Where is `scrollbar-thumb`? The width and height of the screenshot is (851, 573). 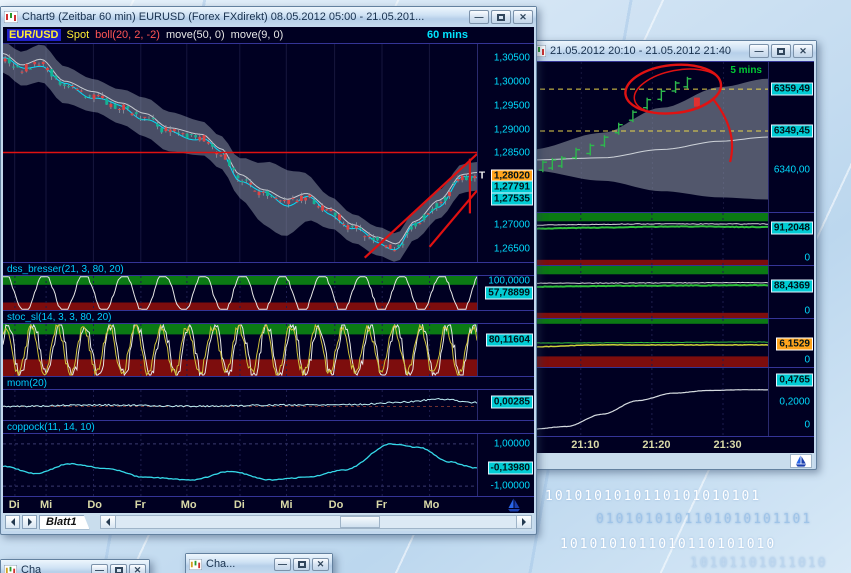 scrollbar-thumb is located at coordinates (359, 522).